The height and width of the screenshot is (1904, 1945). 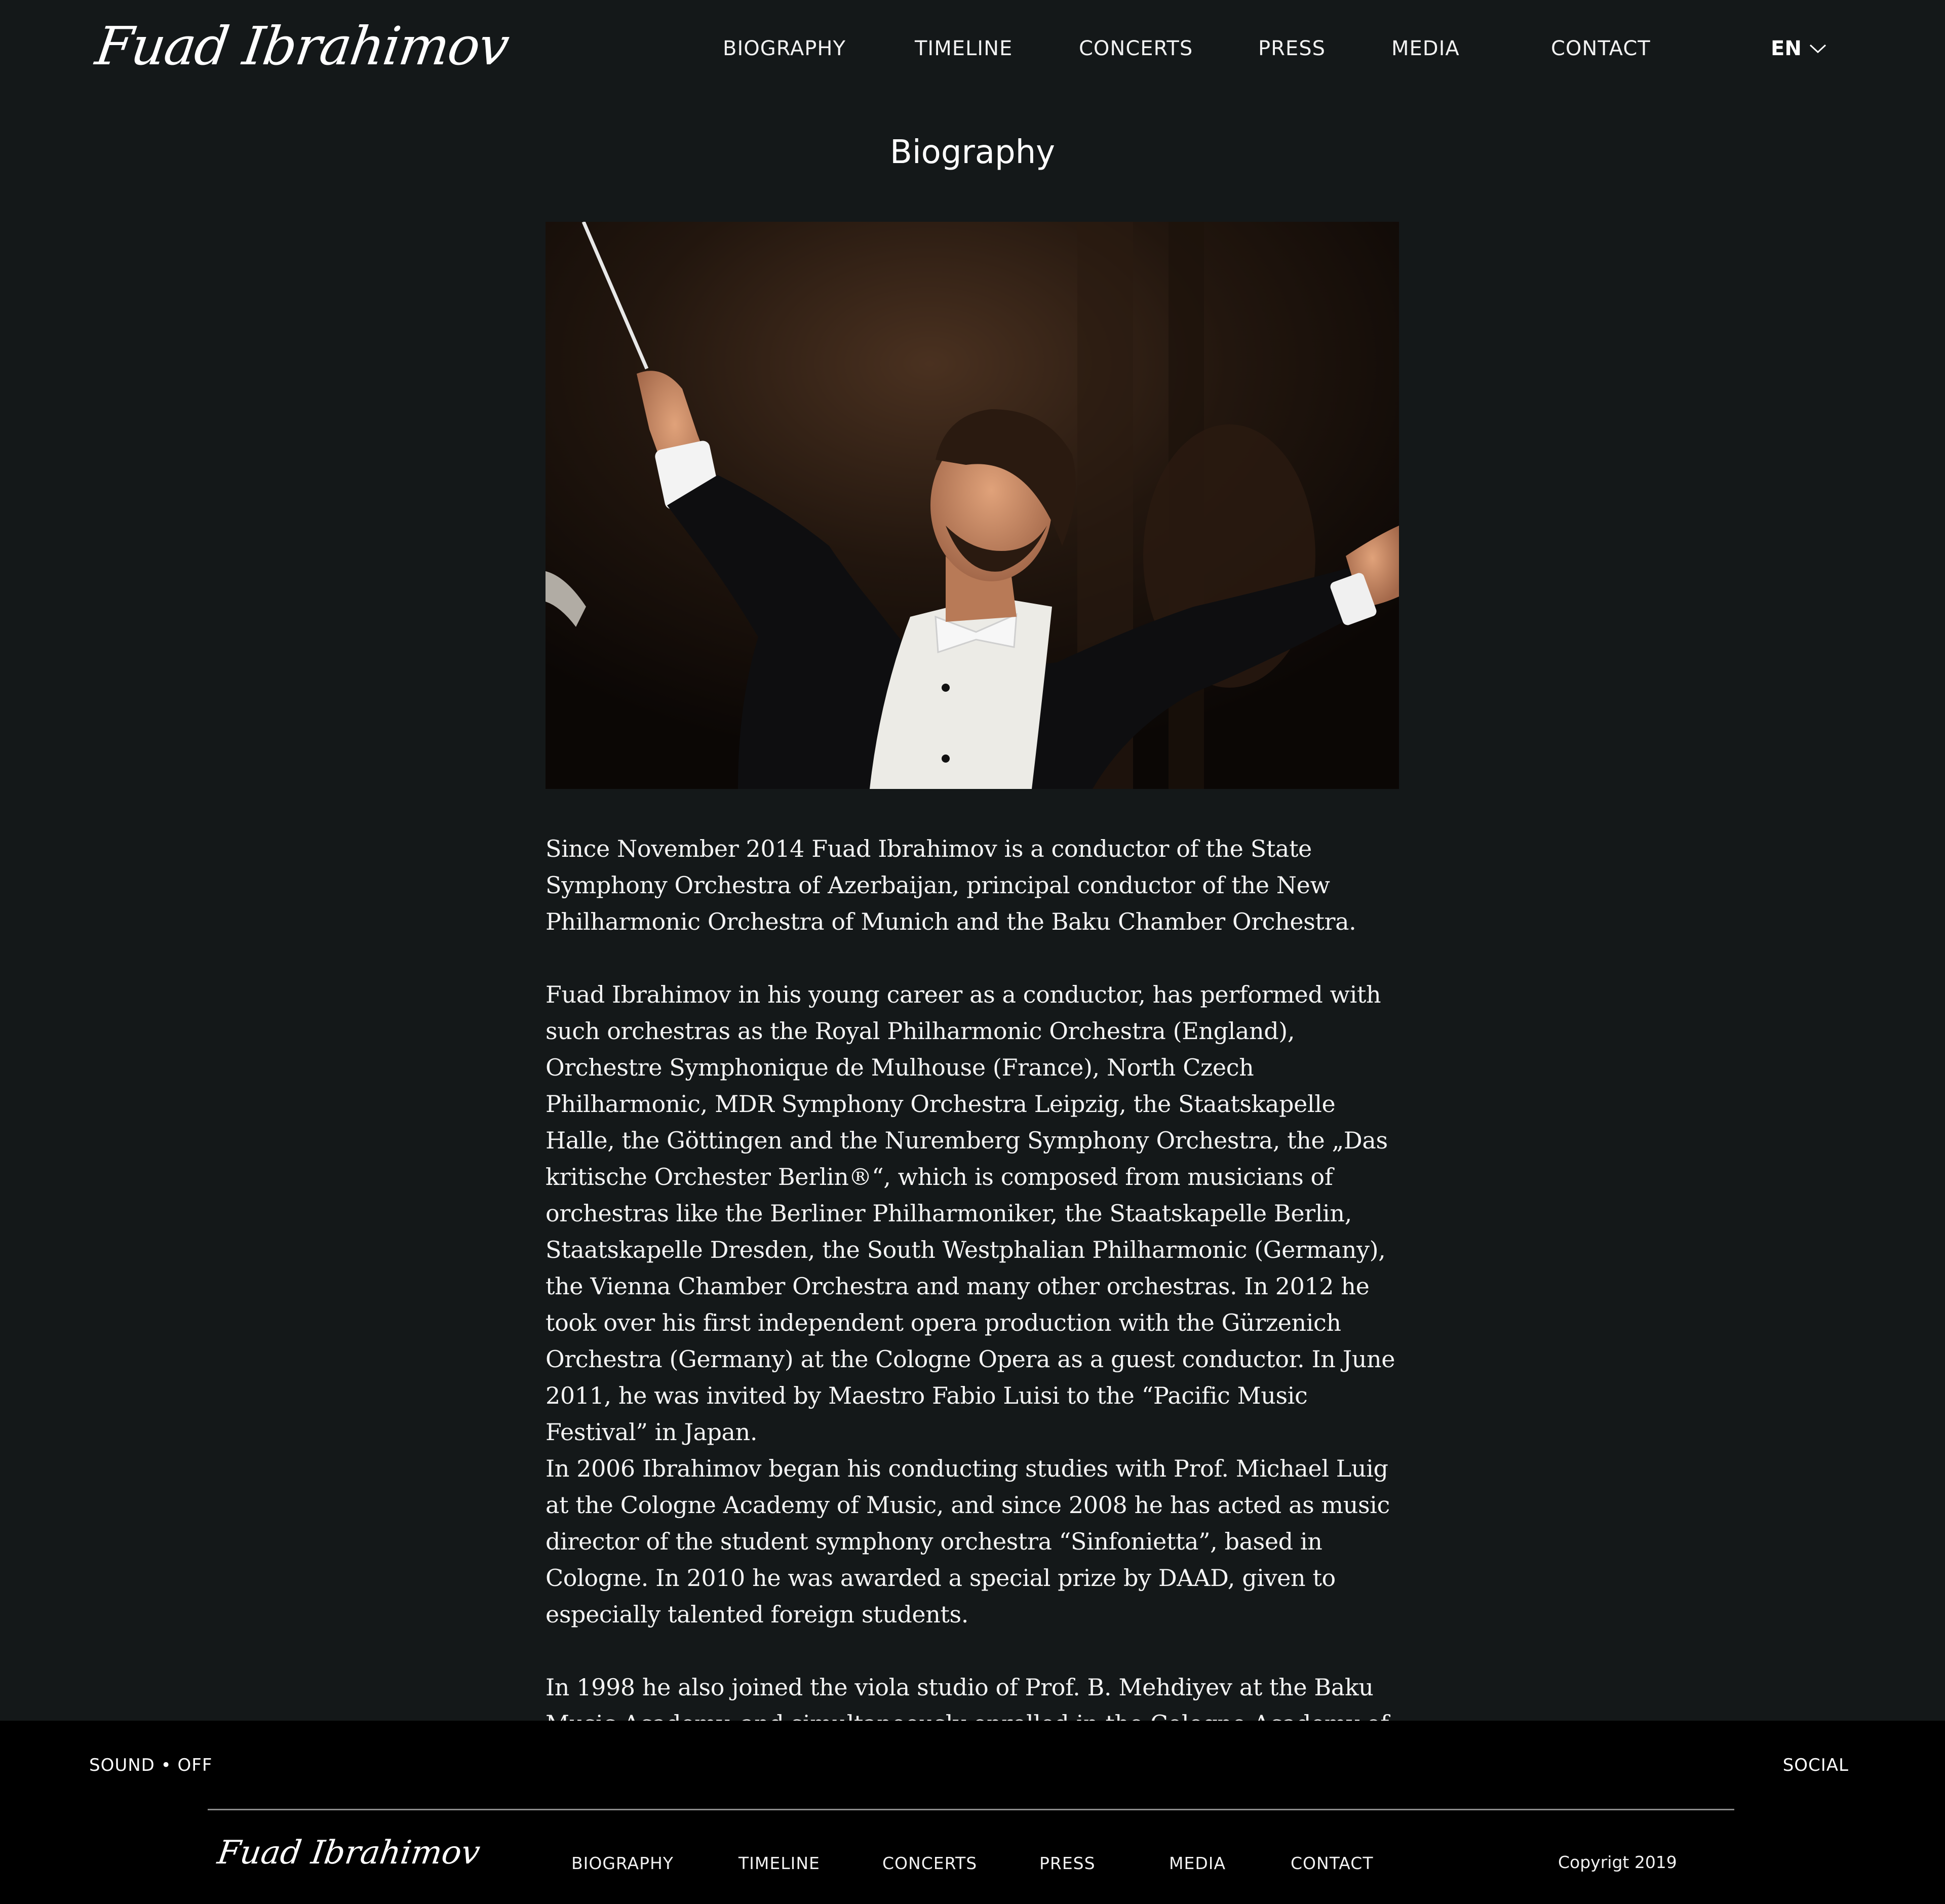 I want to click on language-label: EN, so click(x=1786, y=48).